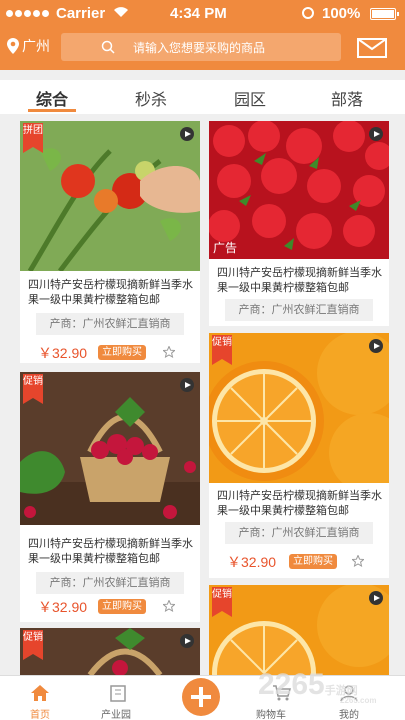 This screenshot has height=720, width=405. Describe the element at coordinates (36, 47) in the screenshot. I see `location-label: 广州` at that location.